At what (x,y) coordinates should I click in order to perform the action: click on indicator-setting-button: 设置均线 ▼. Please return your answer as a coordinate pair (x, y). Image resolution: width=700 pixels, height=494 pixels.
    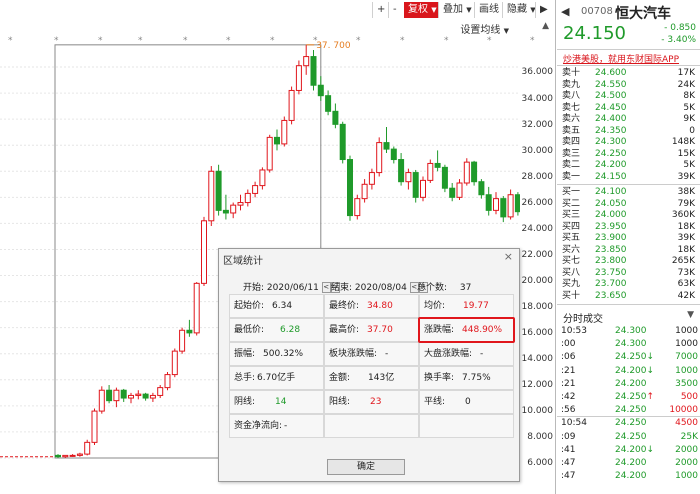
    Looking at the image, I should click on (484, 28).